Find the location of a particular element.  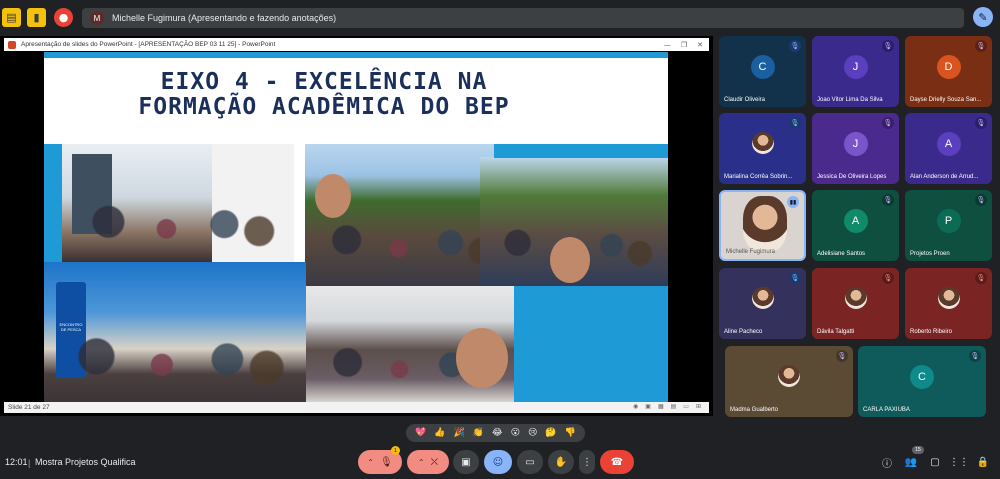

reaction-laugh: 😂 is located at coordinates (497, 433).